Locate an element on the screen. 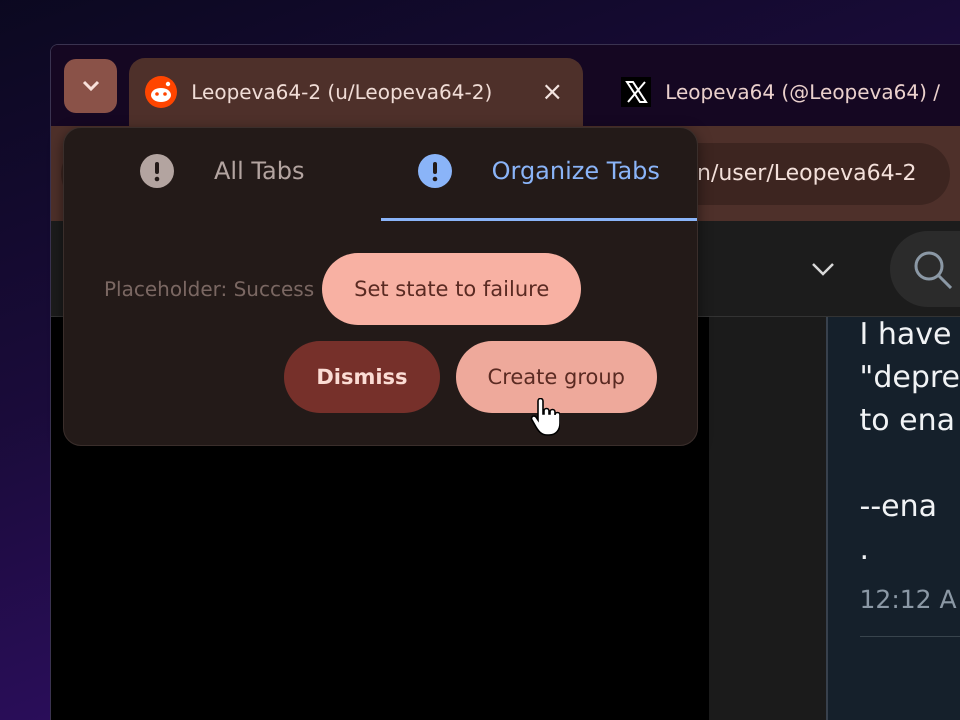  post-text-line: I have is located at coordinates (906, 335).